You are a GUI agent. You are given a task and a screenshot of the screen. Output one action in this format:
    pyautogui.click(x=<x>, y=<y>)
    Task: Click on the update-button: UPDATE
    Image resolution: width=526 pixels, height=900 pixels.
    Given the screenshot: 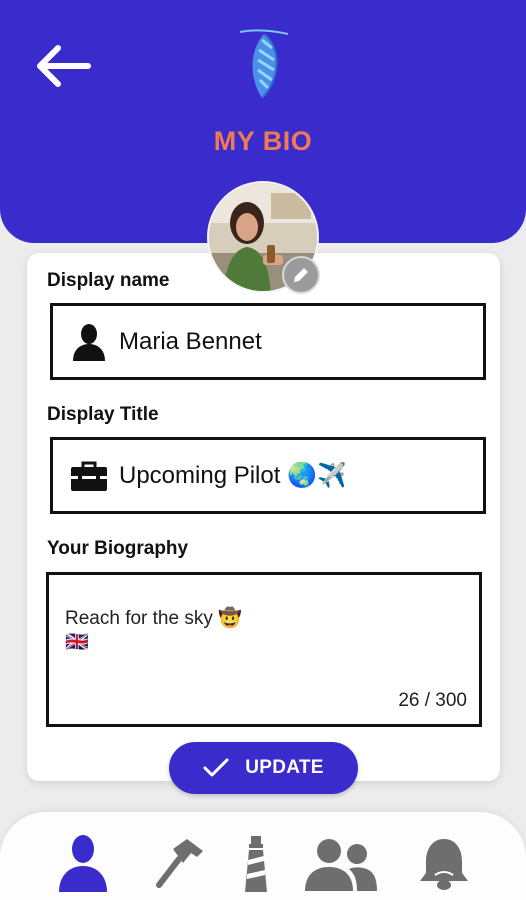 What is the action you would take?
    pyautogui.click(x=263, y=768)
    